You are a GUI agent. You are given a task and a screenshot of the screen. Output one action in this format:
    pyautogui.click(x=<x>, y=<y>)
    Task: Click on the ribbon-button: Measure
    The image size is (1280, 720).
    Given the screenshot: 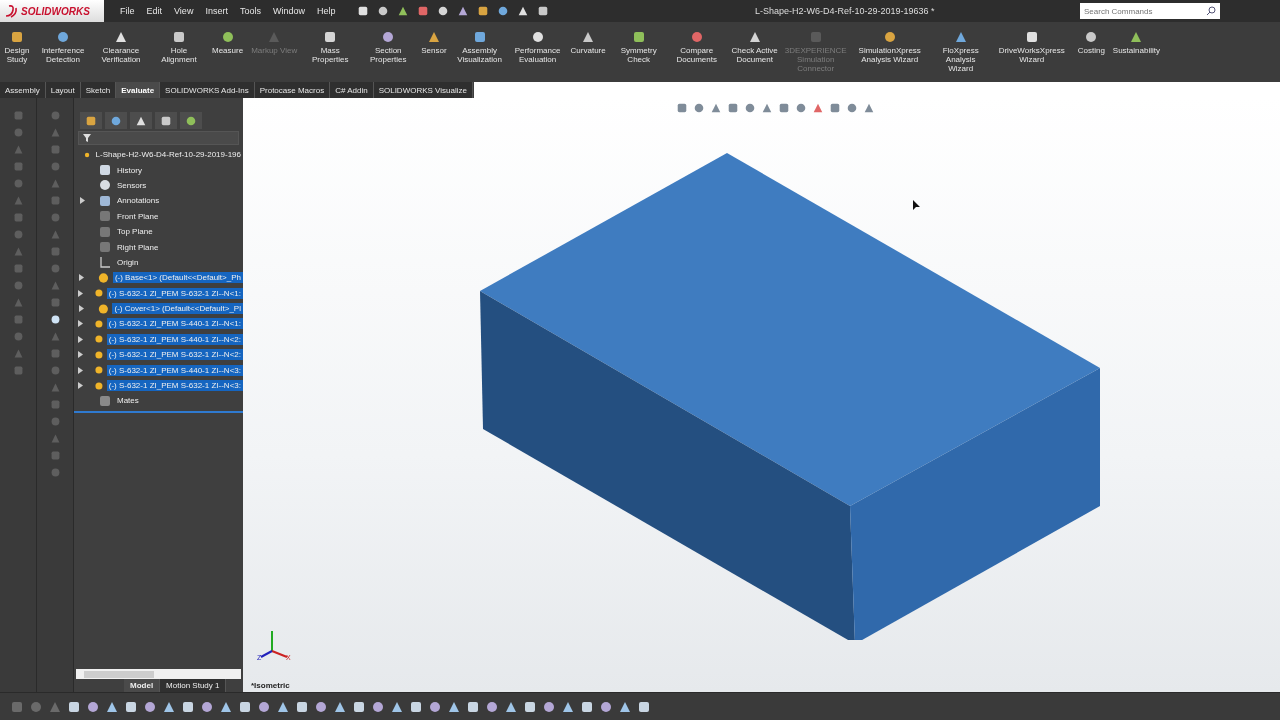 What is the action you would take?
    pyautogui.click(x=228, y=42)
    